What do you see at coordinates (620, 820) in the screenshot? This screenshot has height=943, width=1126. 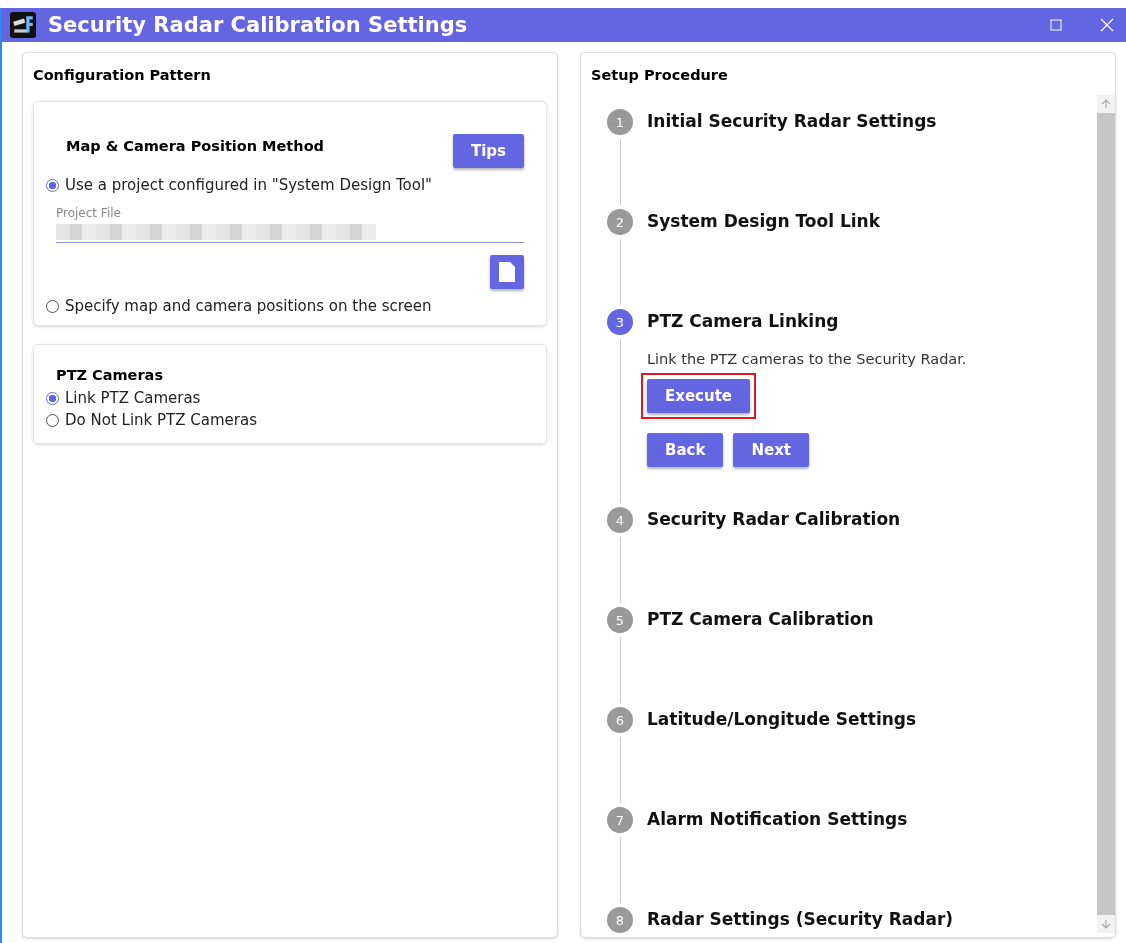 I see `step-number: 7` at bounding box center [620, 820].